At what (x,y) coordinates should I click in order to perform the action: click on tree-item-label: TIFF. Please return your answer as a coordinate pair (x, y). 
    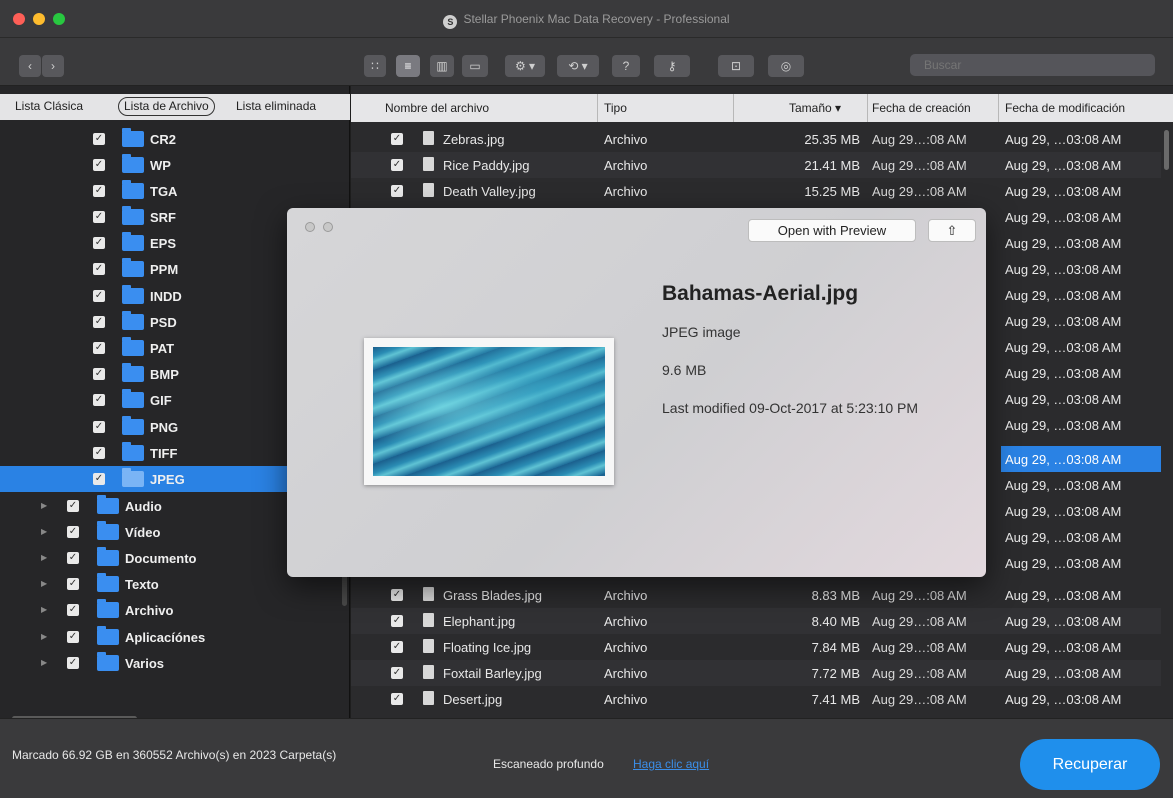
    Looking at the image, I should click on (164, 453).